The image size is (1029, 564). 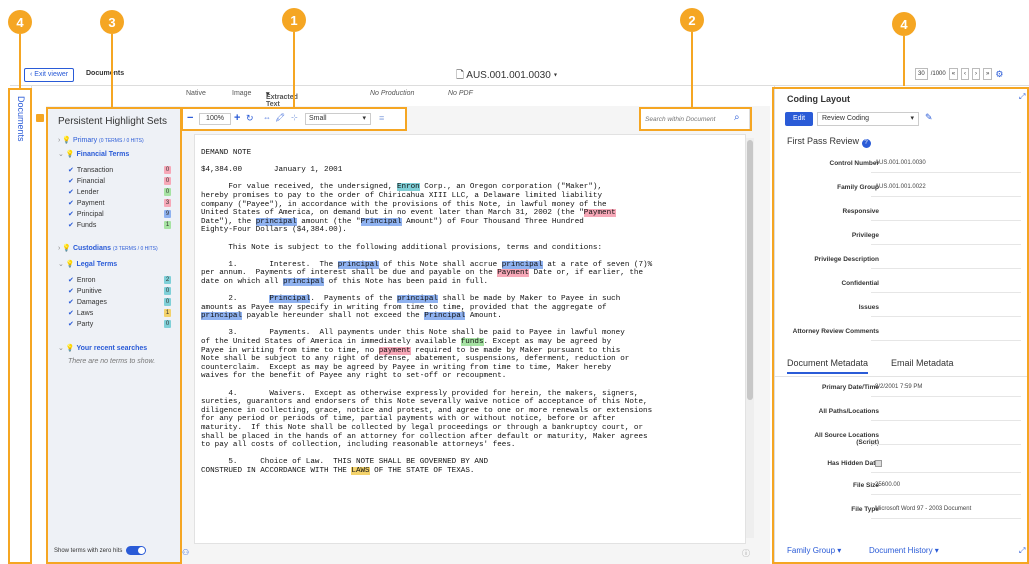 I want to click on last-page-button: », so click(x=988, y=74).